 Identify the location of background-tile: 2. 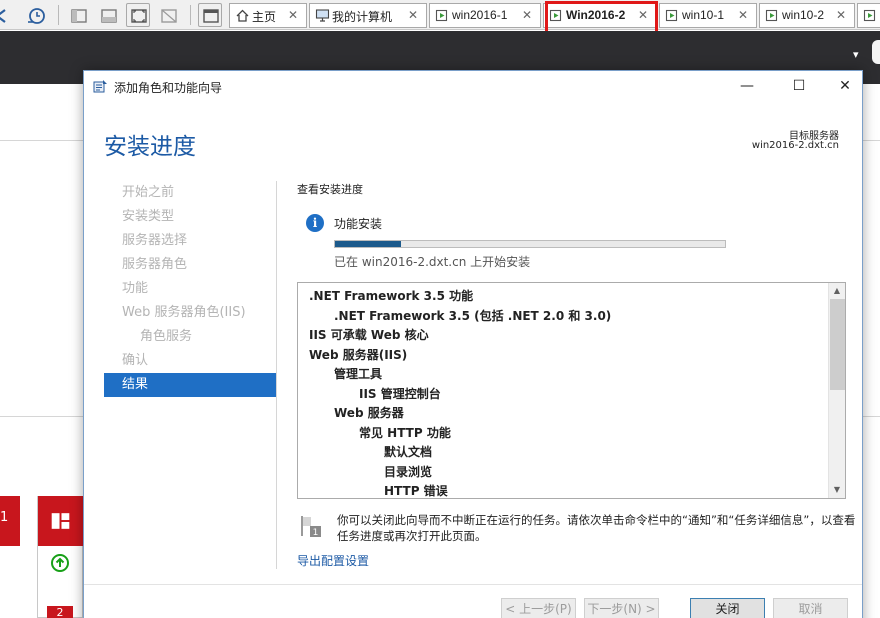
(60, 557).